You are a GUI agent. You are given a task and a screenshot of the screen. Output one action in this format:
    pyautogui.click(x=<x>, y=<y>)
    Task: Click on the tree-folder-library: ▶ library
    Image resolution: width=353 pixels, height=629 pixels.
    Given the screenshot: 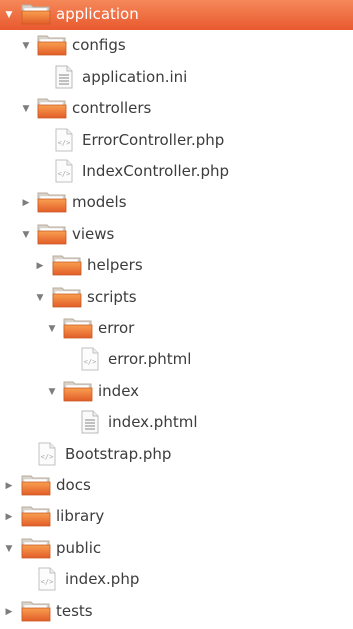 What is the action you would take?
    pyautogui.click(x=176, y=516)
    